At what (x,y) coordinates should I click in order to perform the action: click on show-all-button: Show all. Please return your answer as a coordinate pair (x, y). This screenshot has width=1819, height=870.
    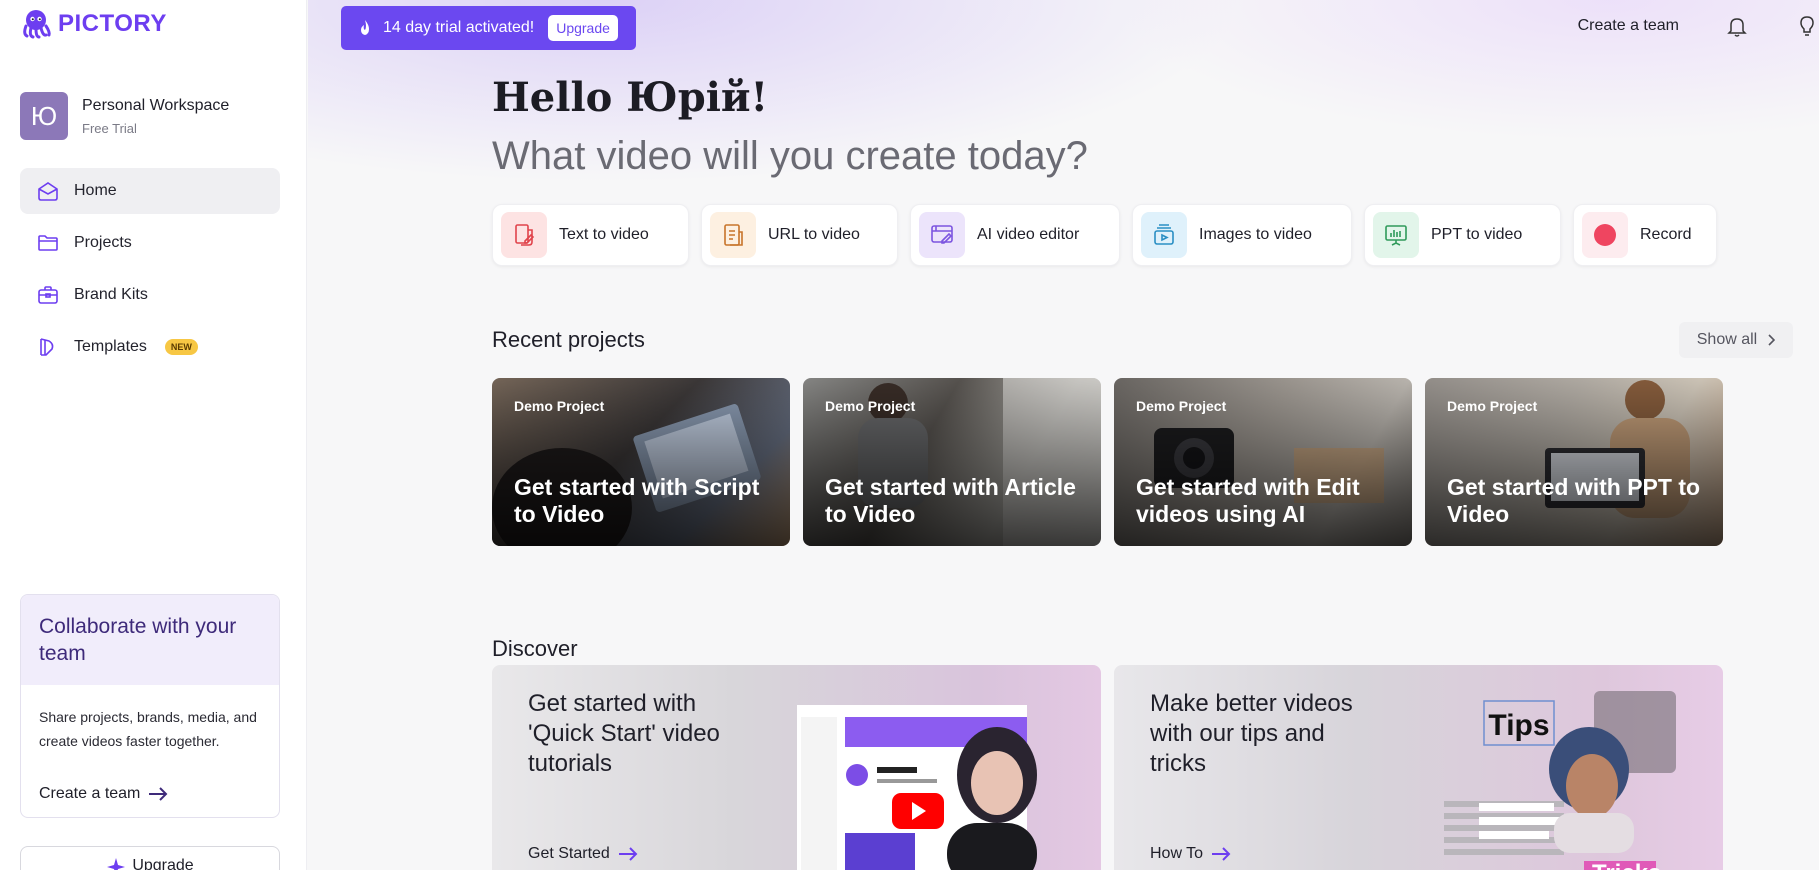
    Looking at the image, I should click on (1736, 340).